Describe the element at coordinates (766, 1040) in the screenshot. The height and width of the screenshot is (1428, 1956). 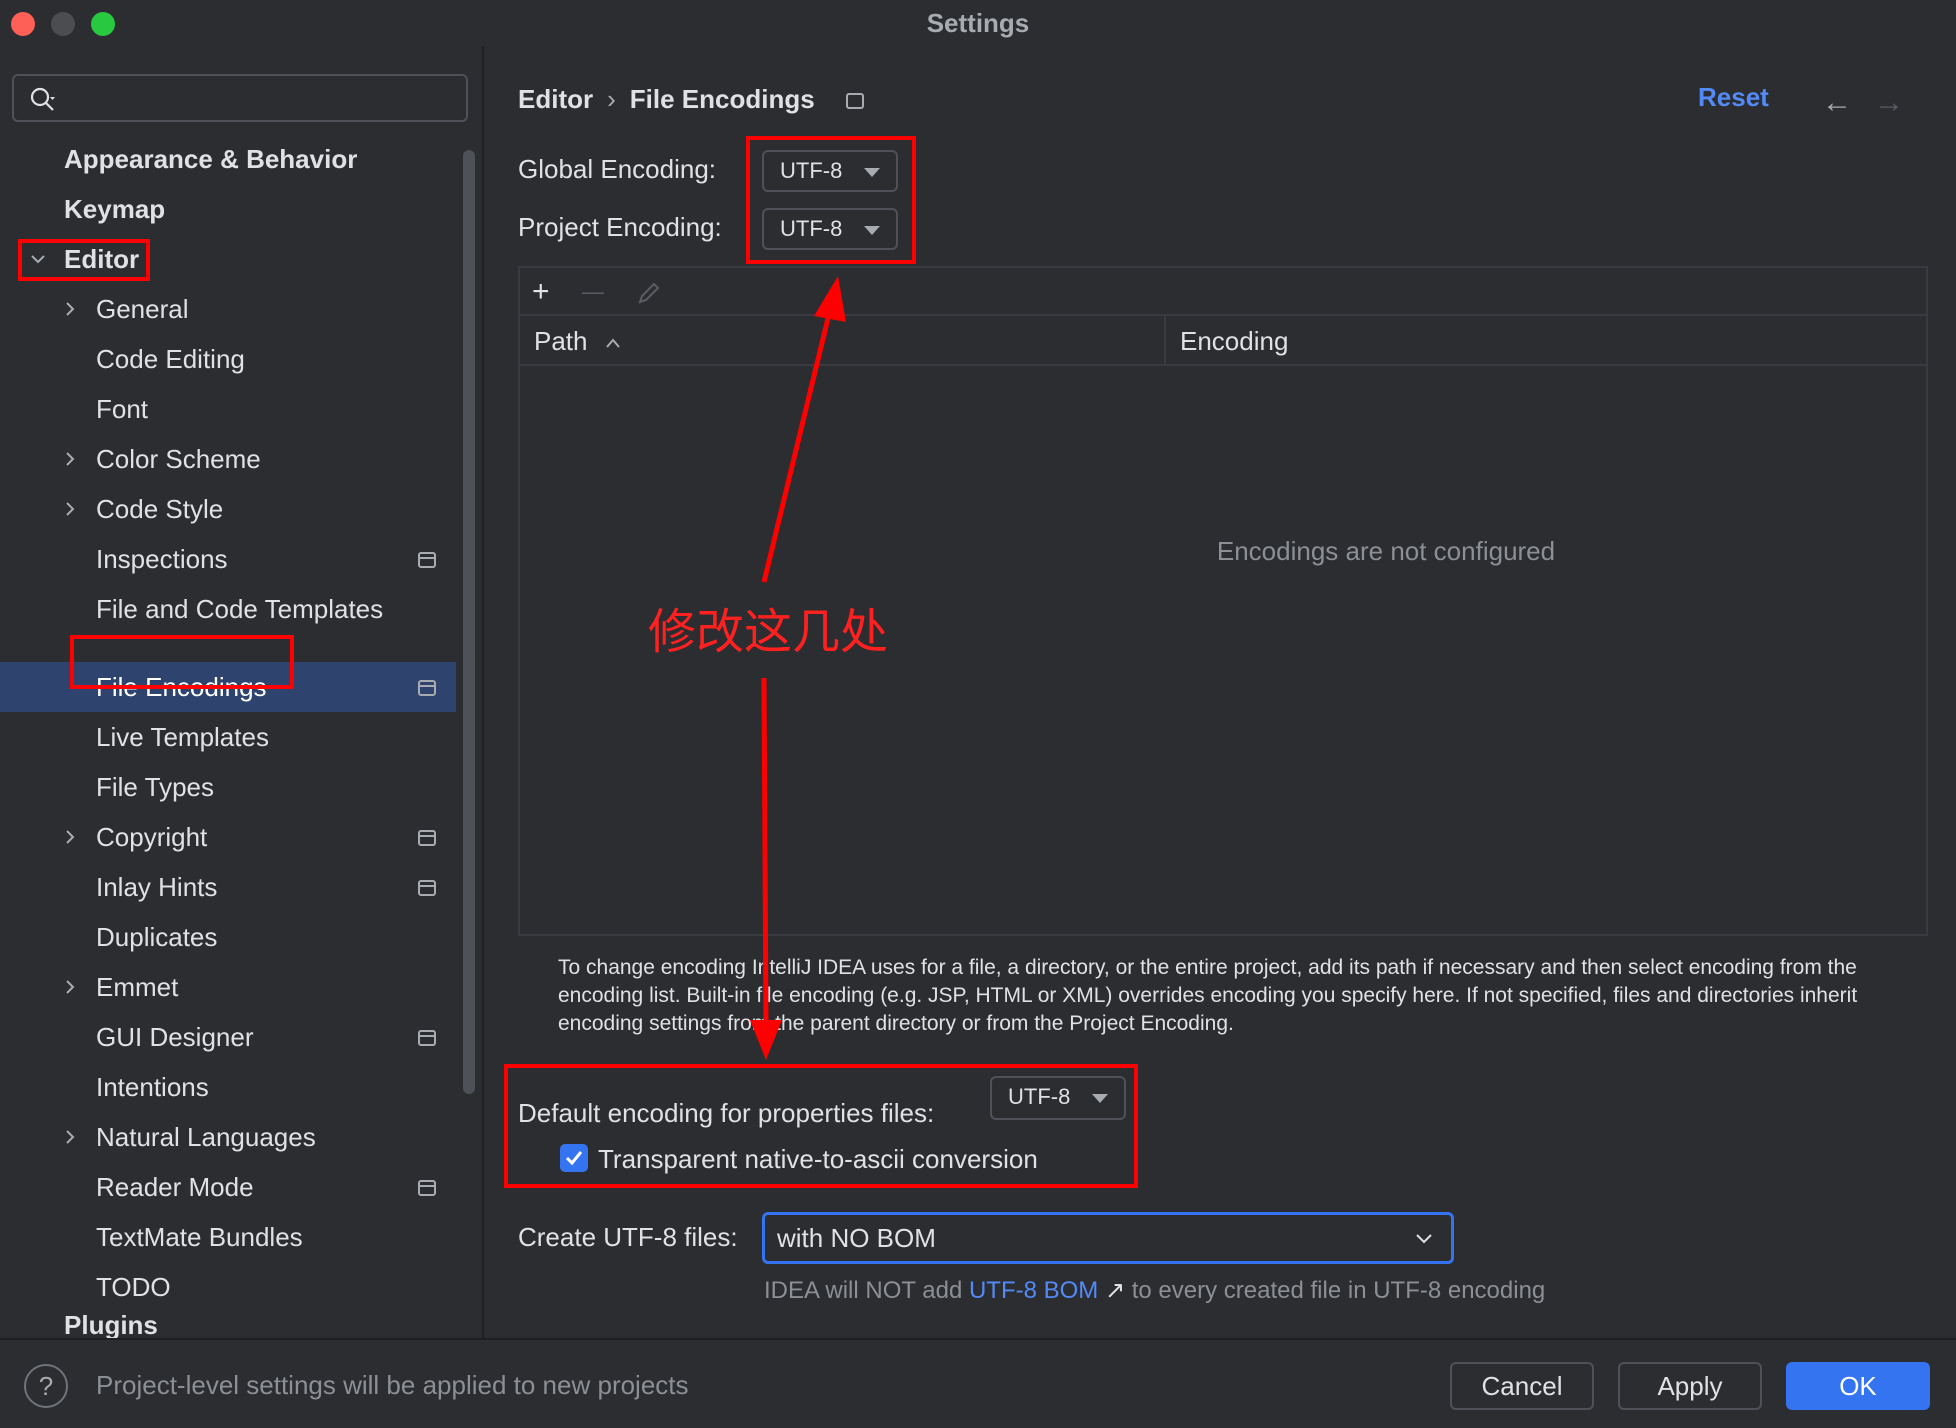
I see `arrow-down-head-icon` at that location.